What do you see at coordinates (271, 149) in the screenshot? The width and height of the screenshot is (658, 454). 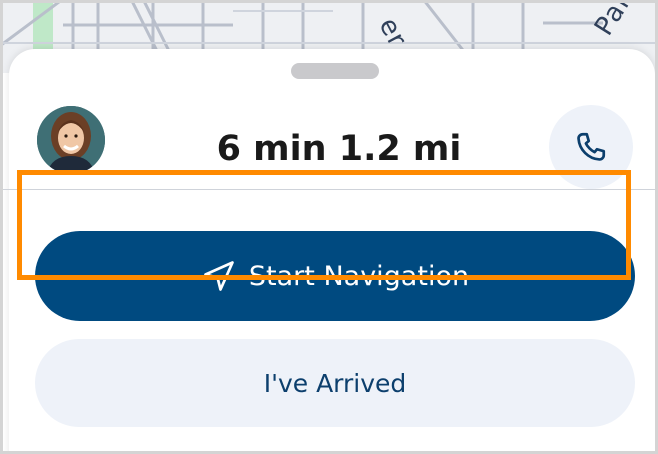 I see `eta-text: 6 min` at bounding box center [271, 149].